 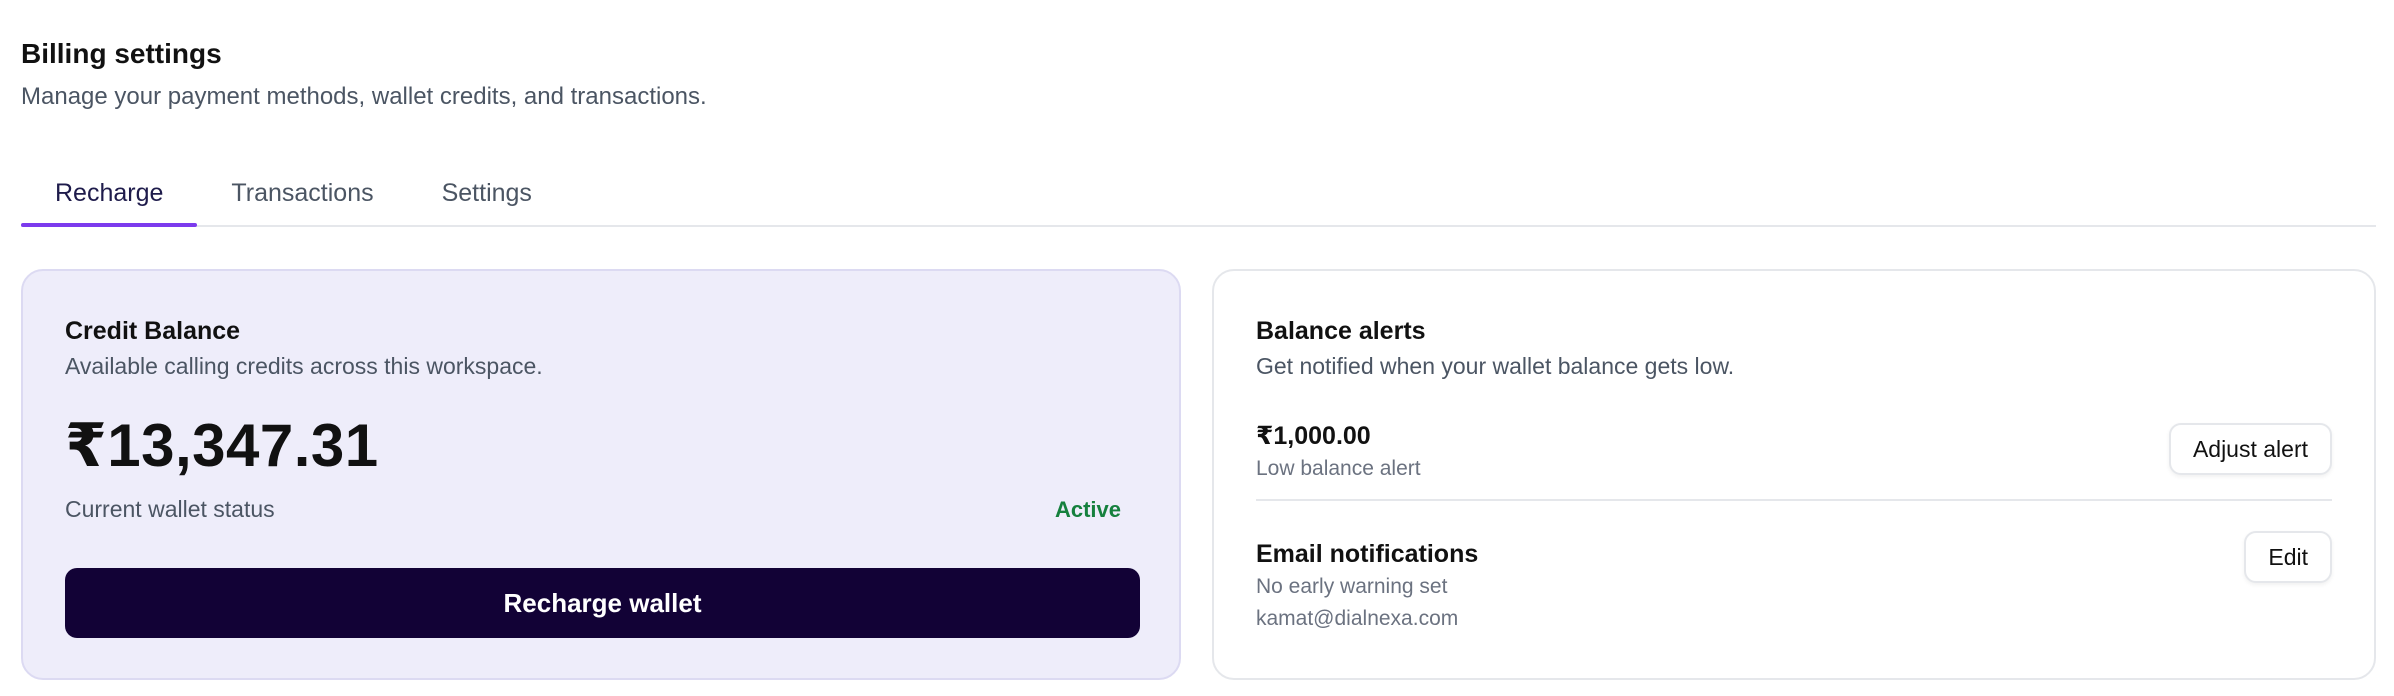 I want to click on email-notifications-title: Email notifications, so click(x=1367, y=554).